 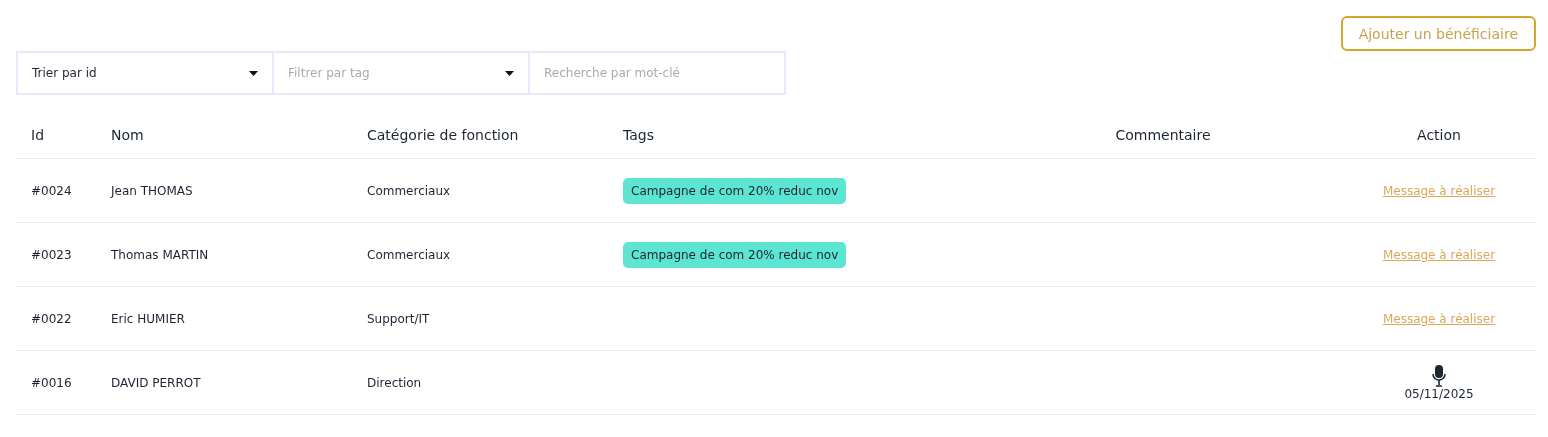 What do you see at coordinates (400, 73) in the screenshot?
I see `tag-filter-dropdown: Filtrer par tag` at bounding box center [400, 73].